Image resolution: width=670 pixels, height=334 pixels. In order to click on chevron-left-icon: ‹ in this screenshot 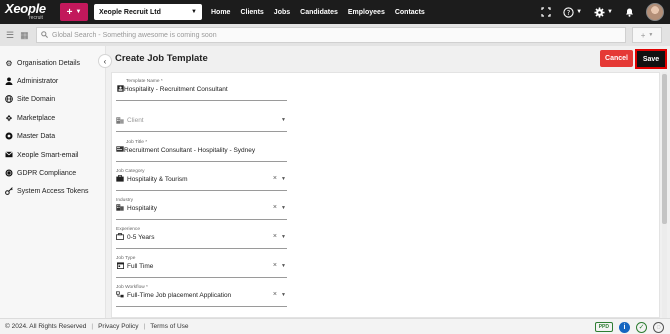, I will do `click(105, 61)`.